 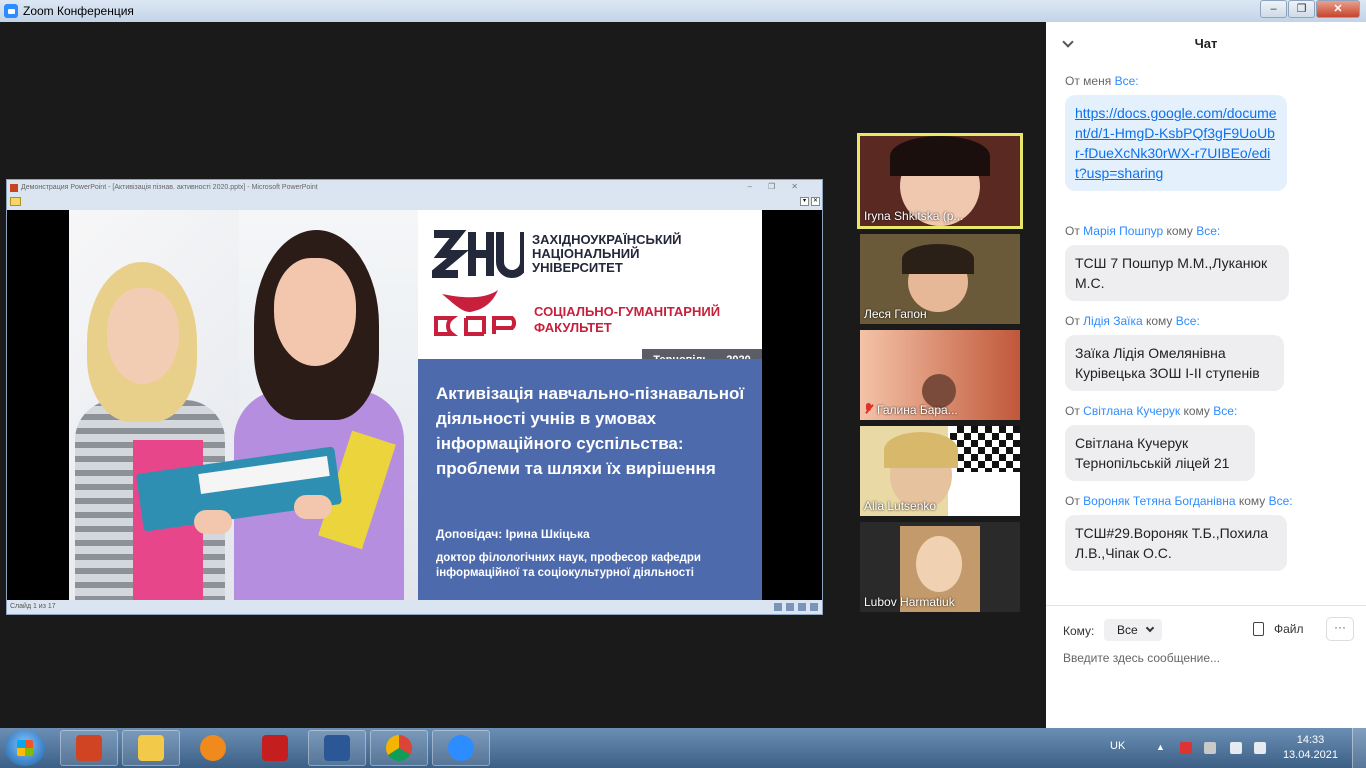 What do you see at coordinates (940, 279) in the screenshot?
I see `participant-tile: Леся Гапон` at bounding box center [940, 279].